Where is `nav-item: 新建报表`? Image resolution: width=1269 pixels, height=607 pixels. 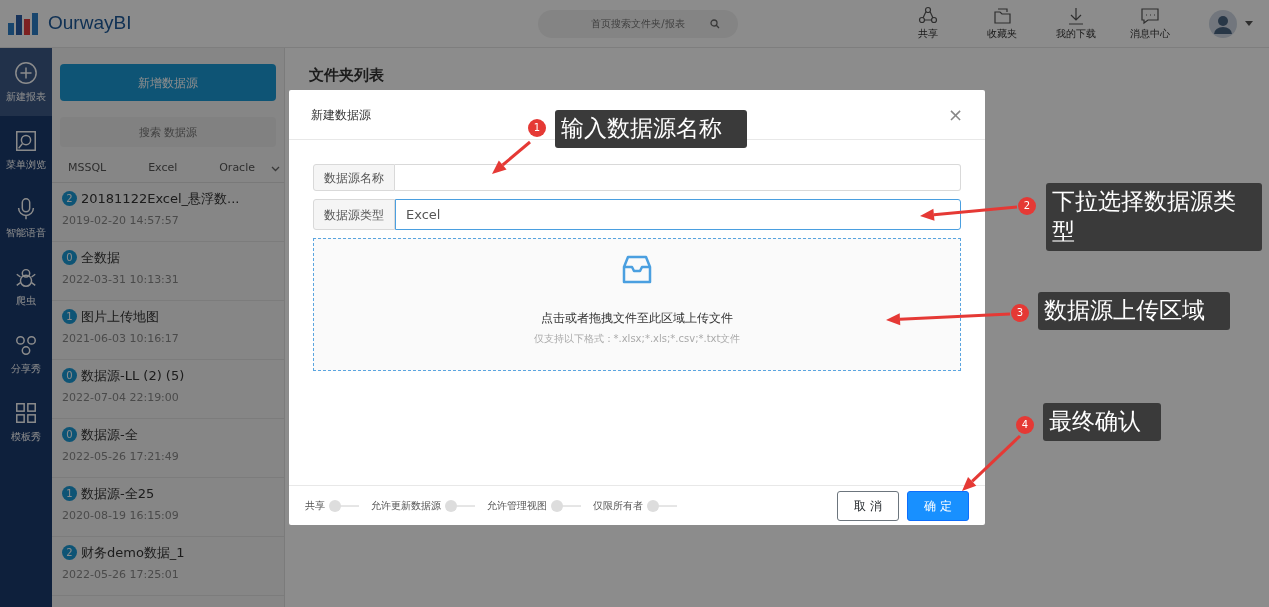 nav-item: 新建报表 is located at coordinates (26, 82).